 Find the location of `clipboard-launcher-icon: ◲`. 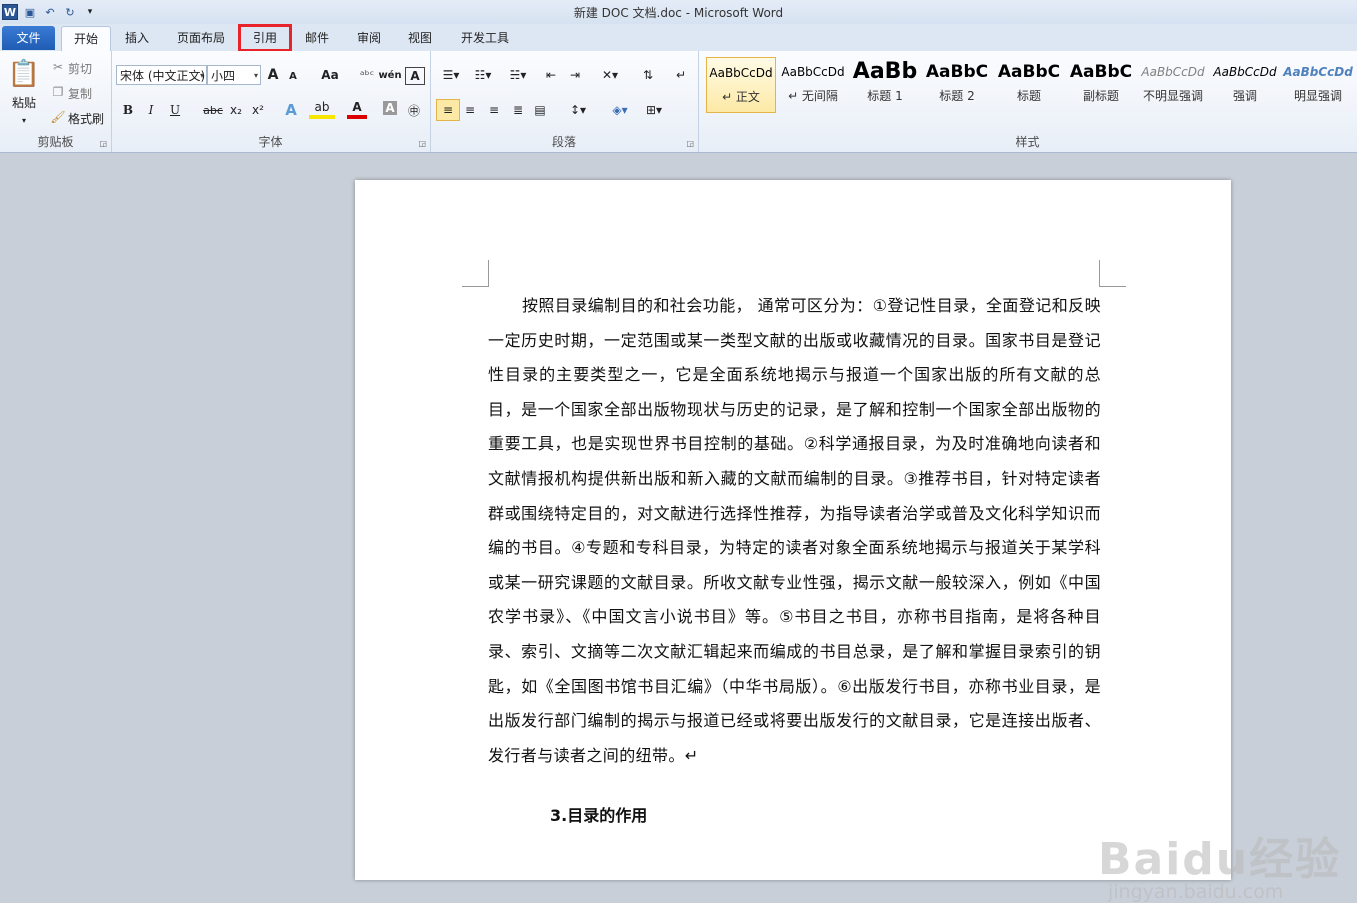

clipboard-launcher-icon: ◲ is located at coordinates (103, 143).